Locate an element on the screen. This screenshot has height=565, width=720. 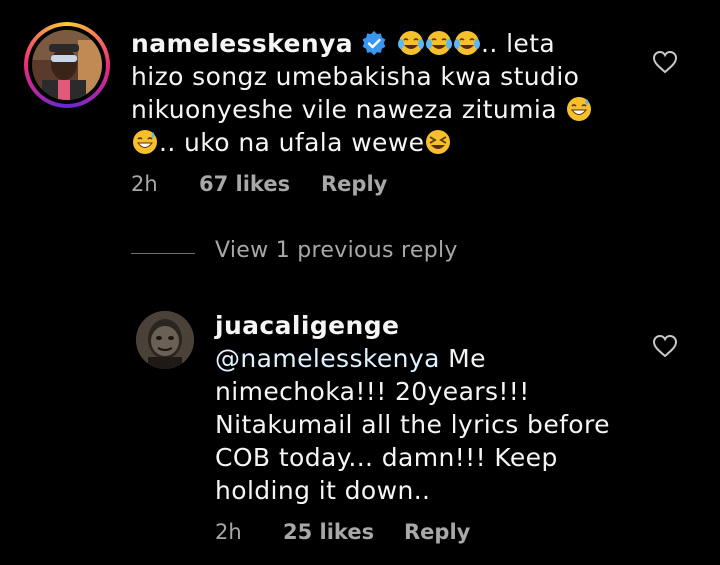
mention-link: @namelesskenya is located at coordinates (327, 358).